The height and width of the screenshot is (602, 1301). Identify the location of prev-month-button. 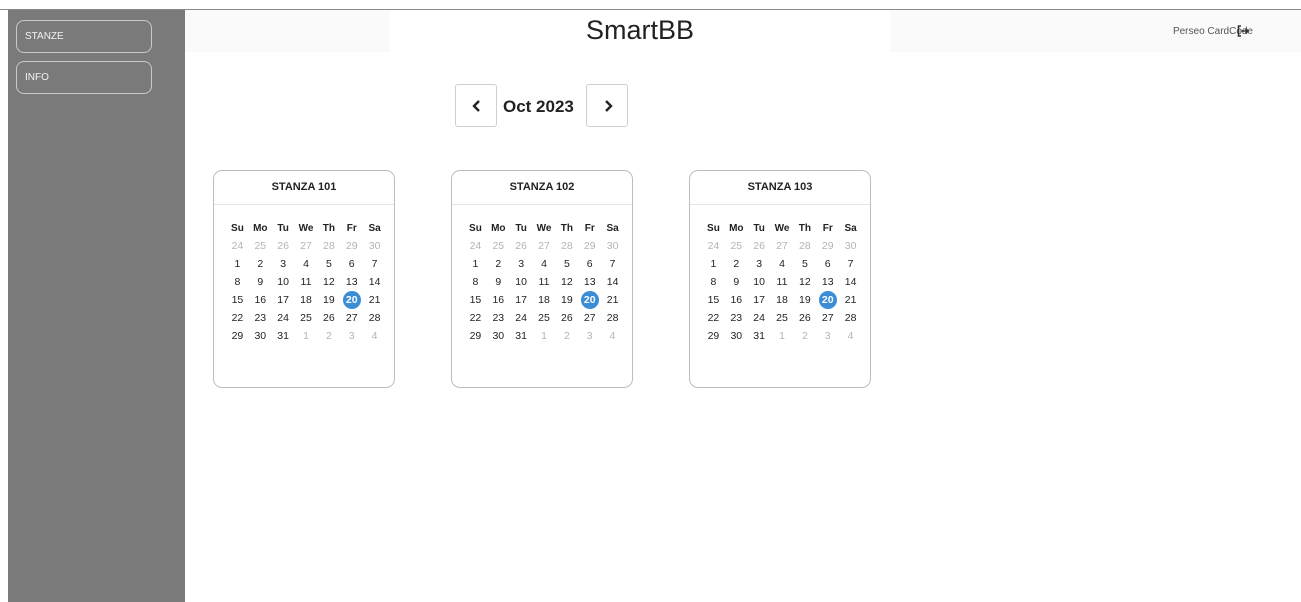
(476, 105).